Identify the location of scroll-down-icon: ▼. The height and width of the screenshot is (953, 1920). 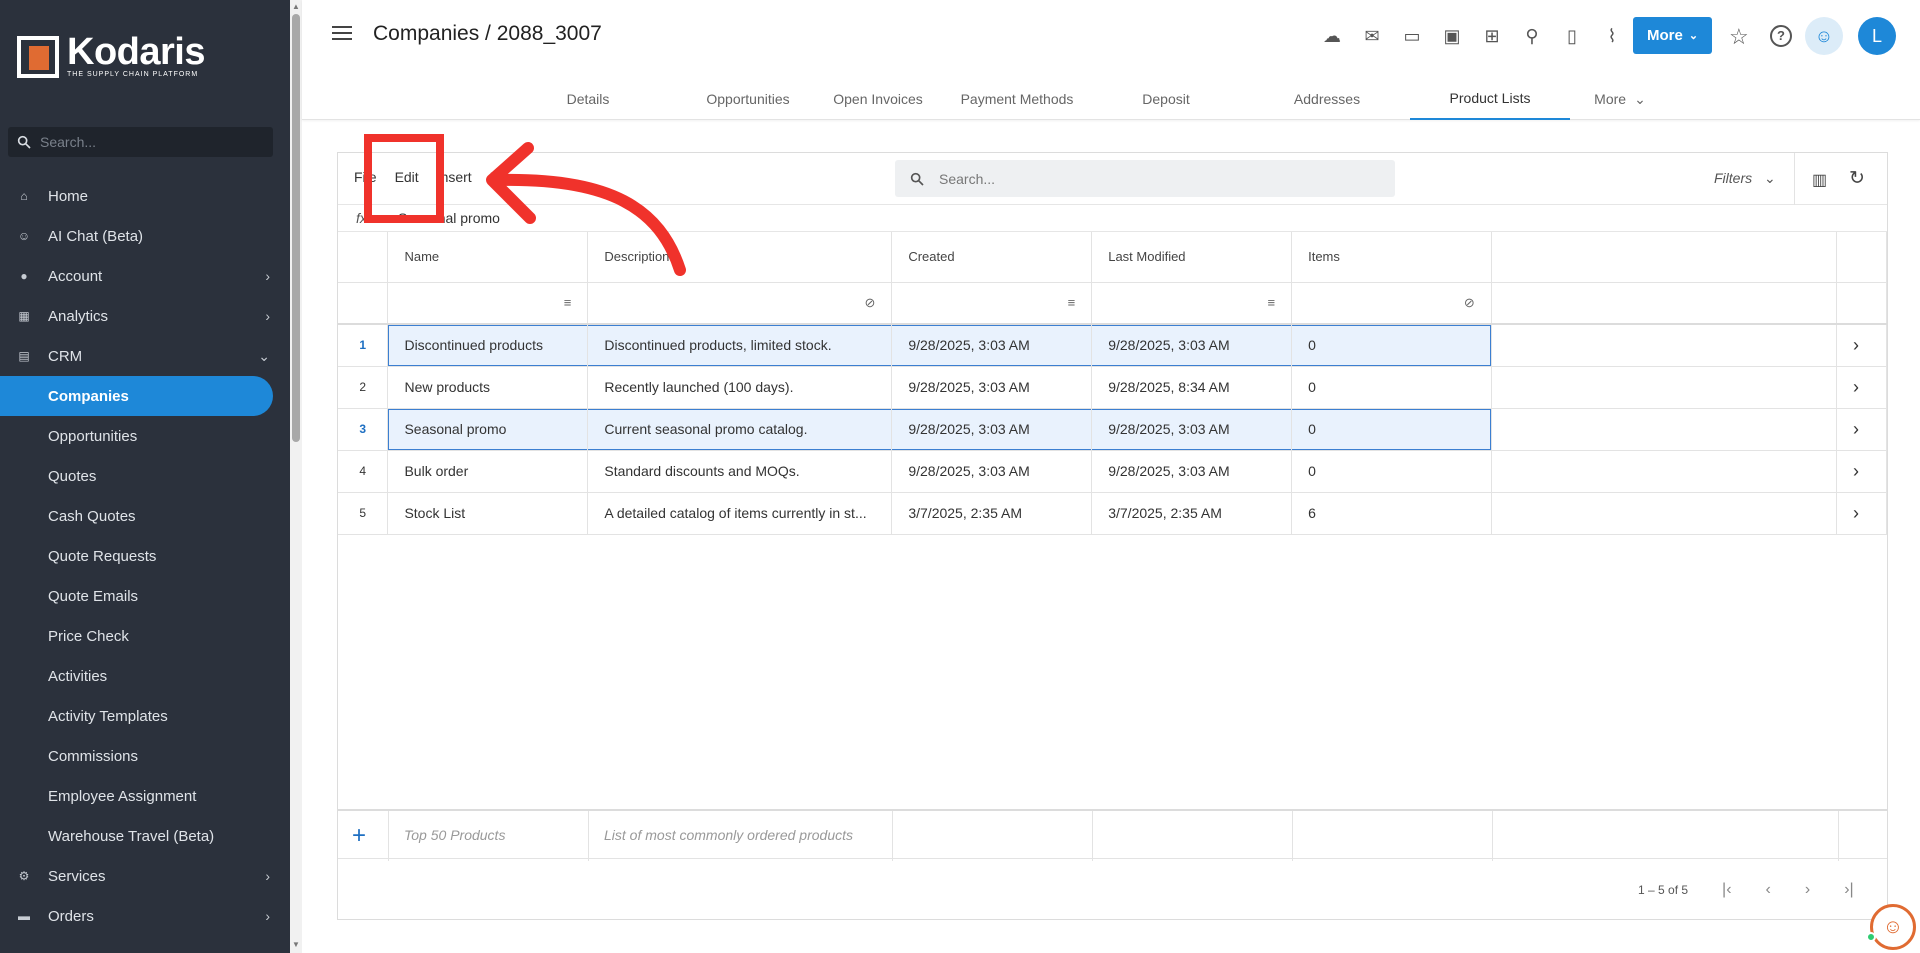
(296, 944).